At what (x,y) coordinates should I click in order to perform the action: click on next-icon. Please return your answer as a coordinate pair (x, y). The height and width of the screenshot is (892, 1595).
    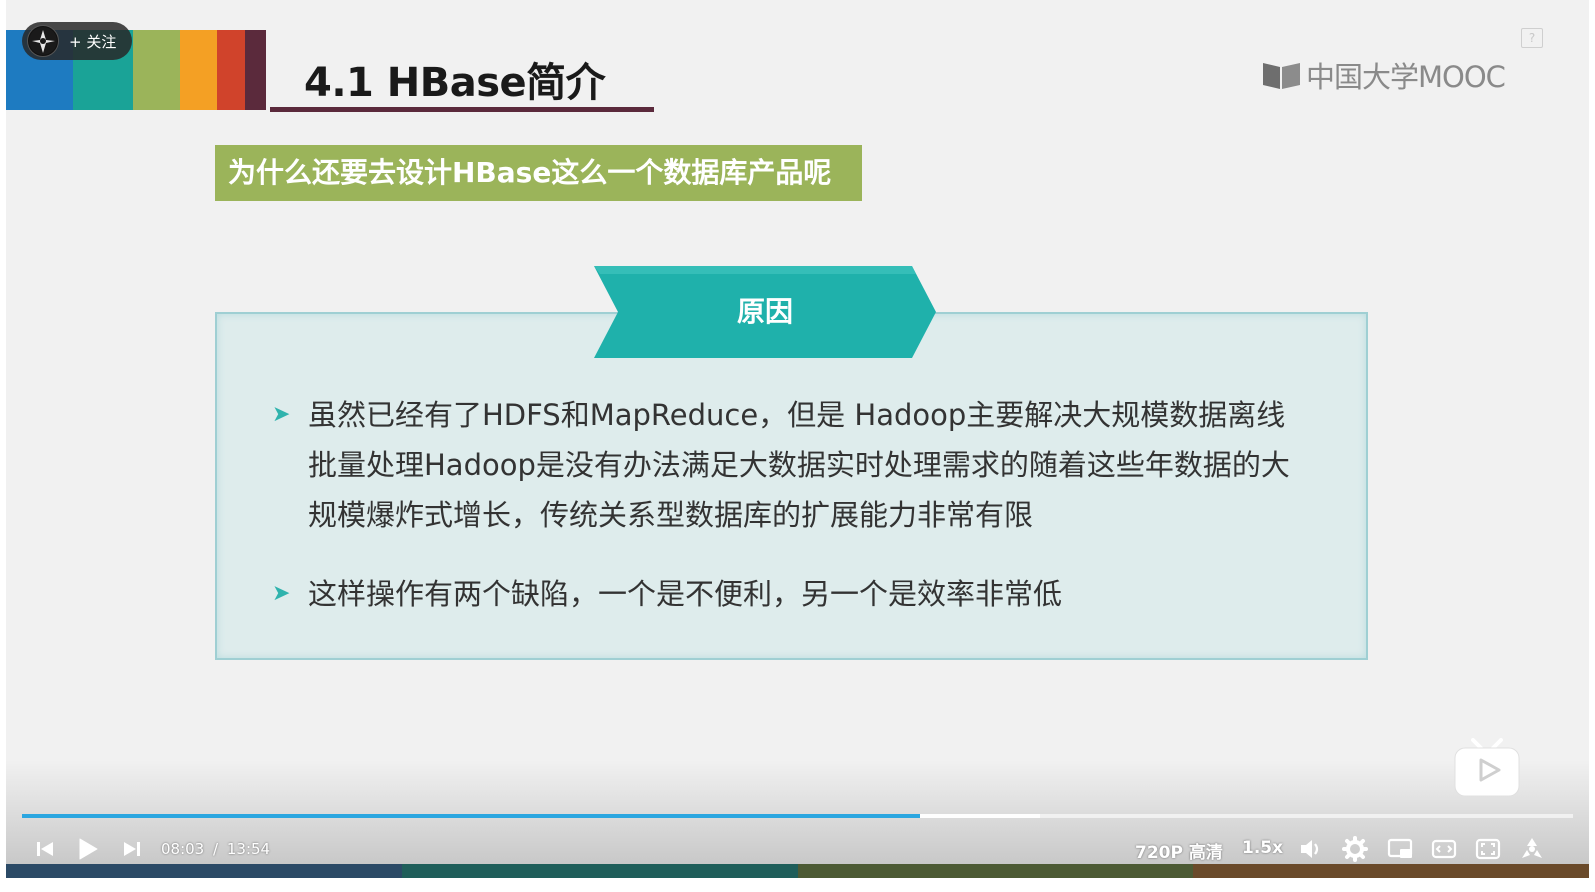
    Looking at the image, I should click on (132, 849).